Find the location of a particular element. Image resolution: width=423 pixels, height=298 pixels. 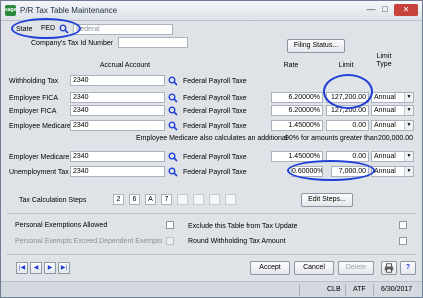

state-description: Federal is located at coordinates (123, 29).